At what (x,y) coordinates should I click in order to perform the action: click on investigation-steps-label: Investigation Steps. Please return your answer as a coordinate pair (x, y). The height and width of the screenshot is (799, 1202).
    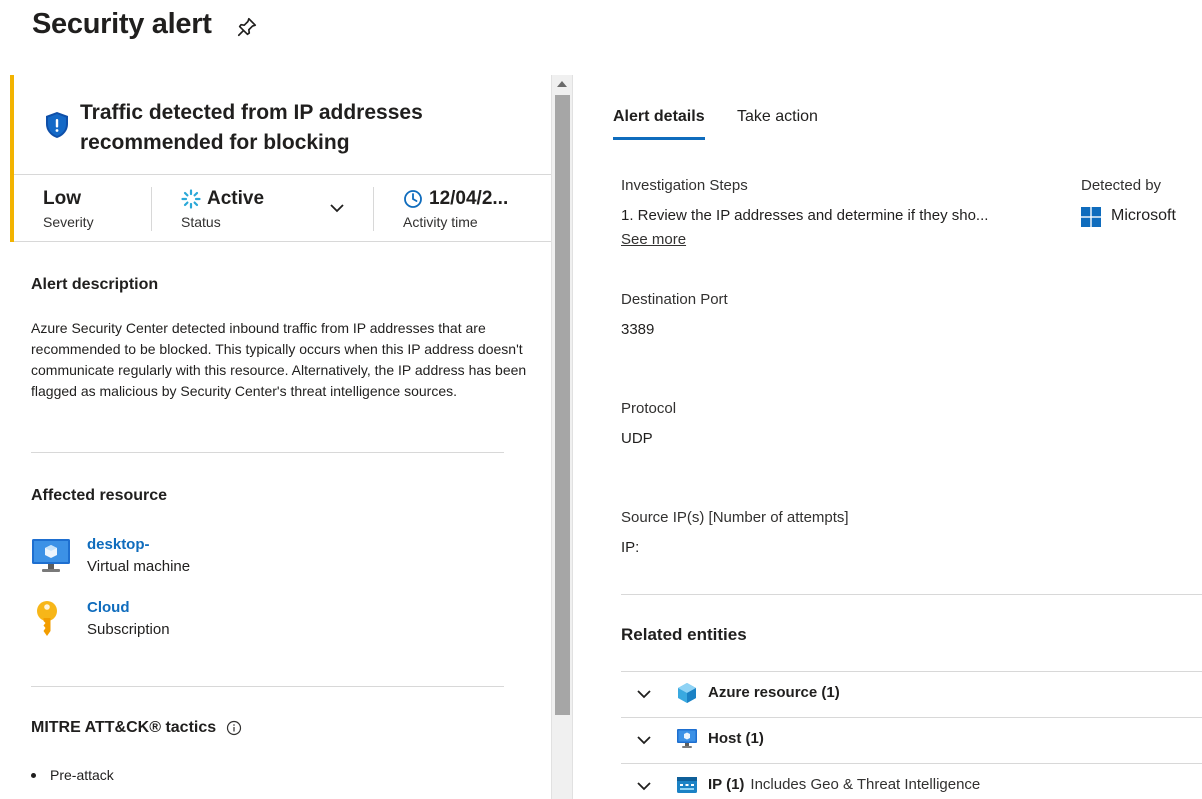
    Looking at the image, I should click on (684, 185).